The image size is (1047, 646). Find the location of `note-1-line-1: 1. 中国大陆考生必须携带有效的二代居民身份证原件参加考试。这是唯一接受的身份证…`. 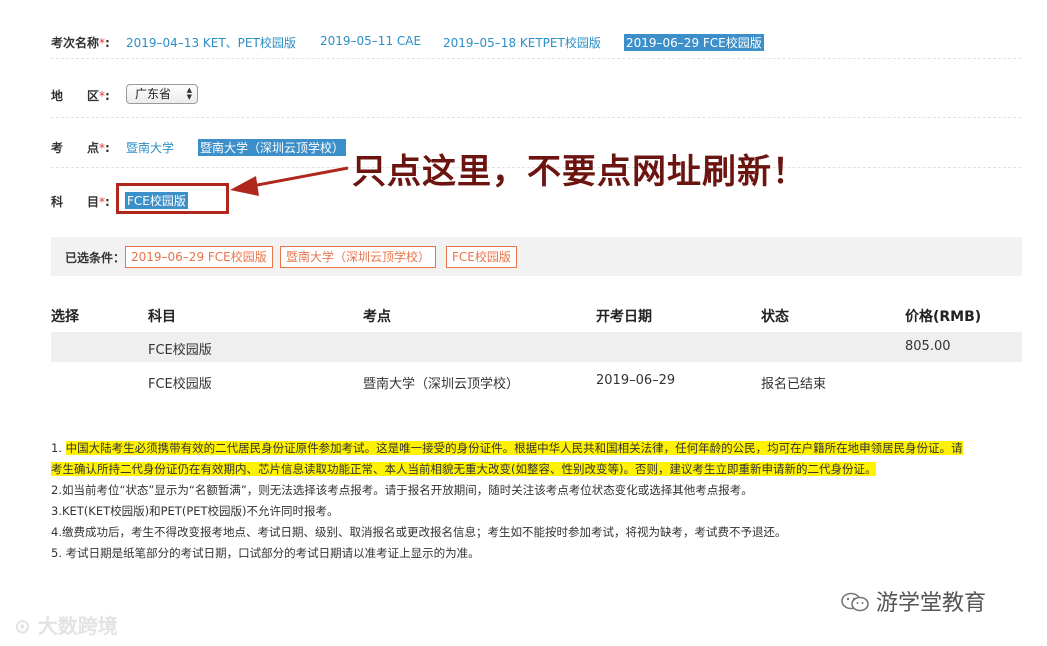

note-1-line-1: 1. 中国大陆考生必须携带有效的二代居民身份证原件参加考试。这是唯一接受的身份证… is located at coordinates (507, 448).